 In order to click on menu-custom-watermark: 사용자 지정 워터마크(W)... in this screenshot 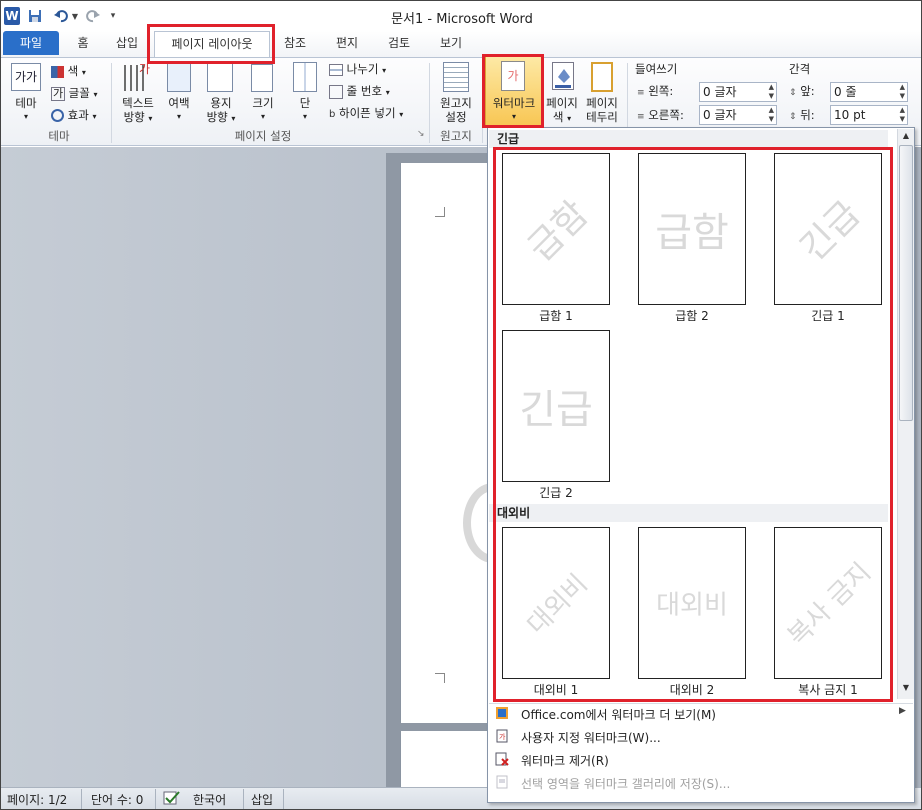, I will do `click(591, 737)`.